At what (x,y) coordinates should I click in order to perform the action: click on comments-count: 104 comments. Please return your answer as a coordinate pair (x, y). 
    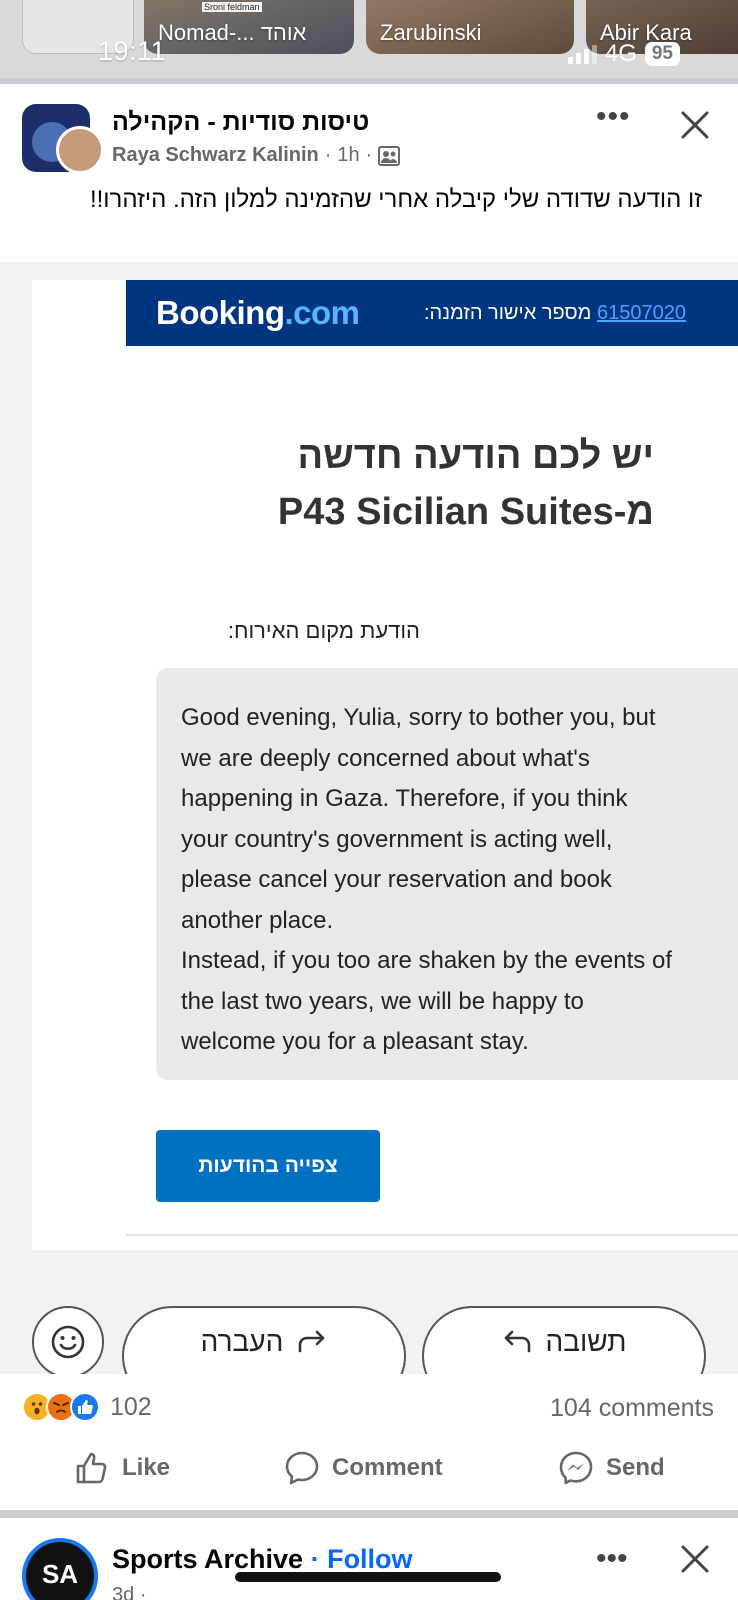
    Looking at the image, I should click on (632, 1408).